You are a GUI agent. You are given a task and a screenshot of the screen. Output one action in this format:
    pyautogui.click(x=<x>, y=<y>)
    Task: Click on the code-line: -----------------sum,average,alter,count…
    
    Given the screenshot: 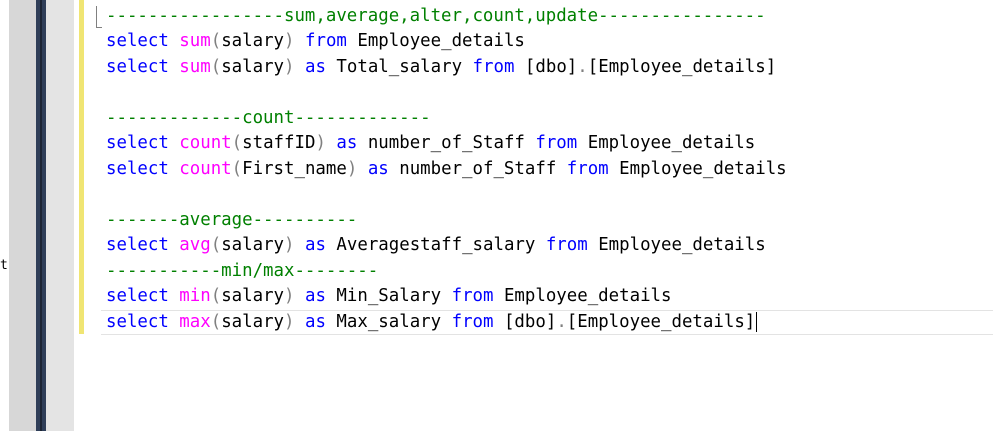 What is the action you would take?
    pyautogui.click(x=436, y=16)
    